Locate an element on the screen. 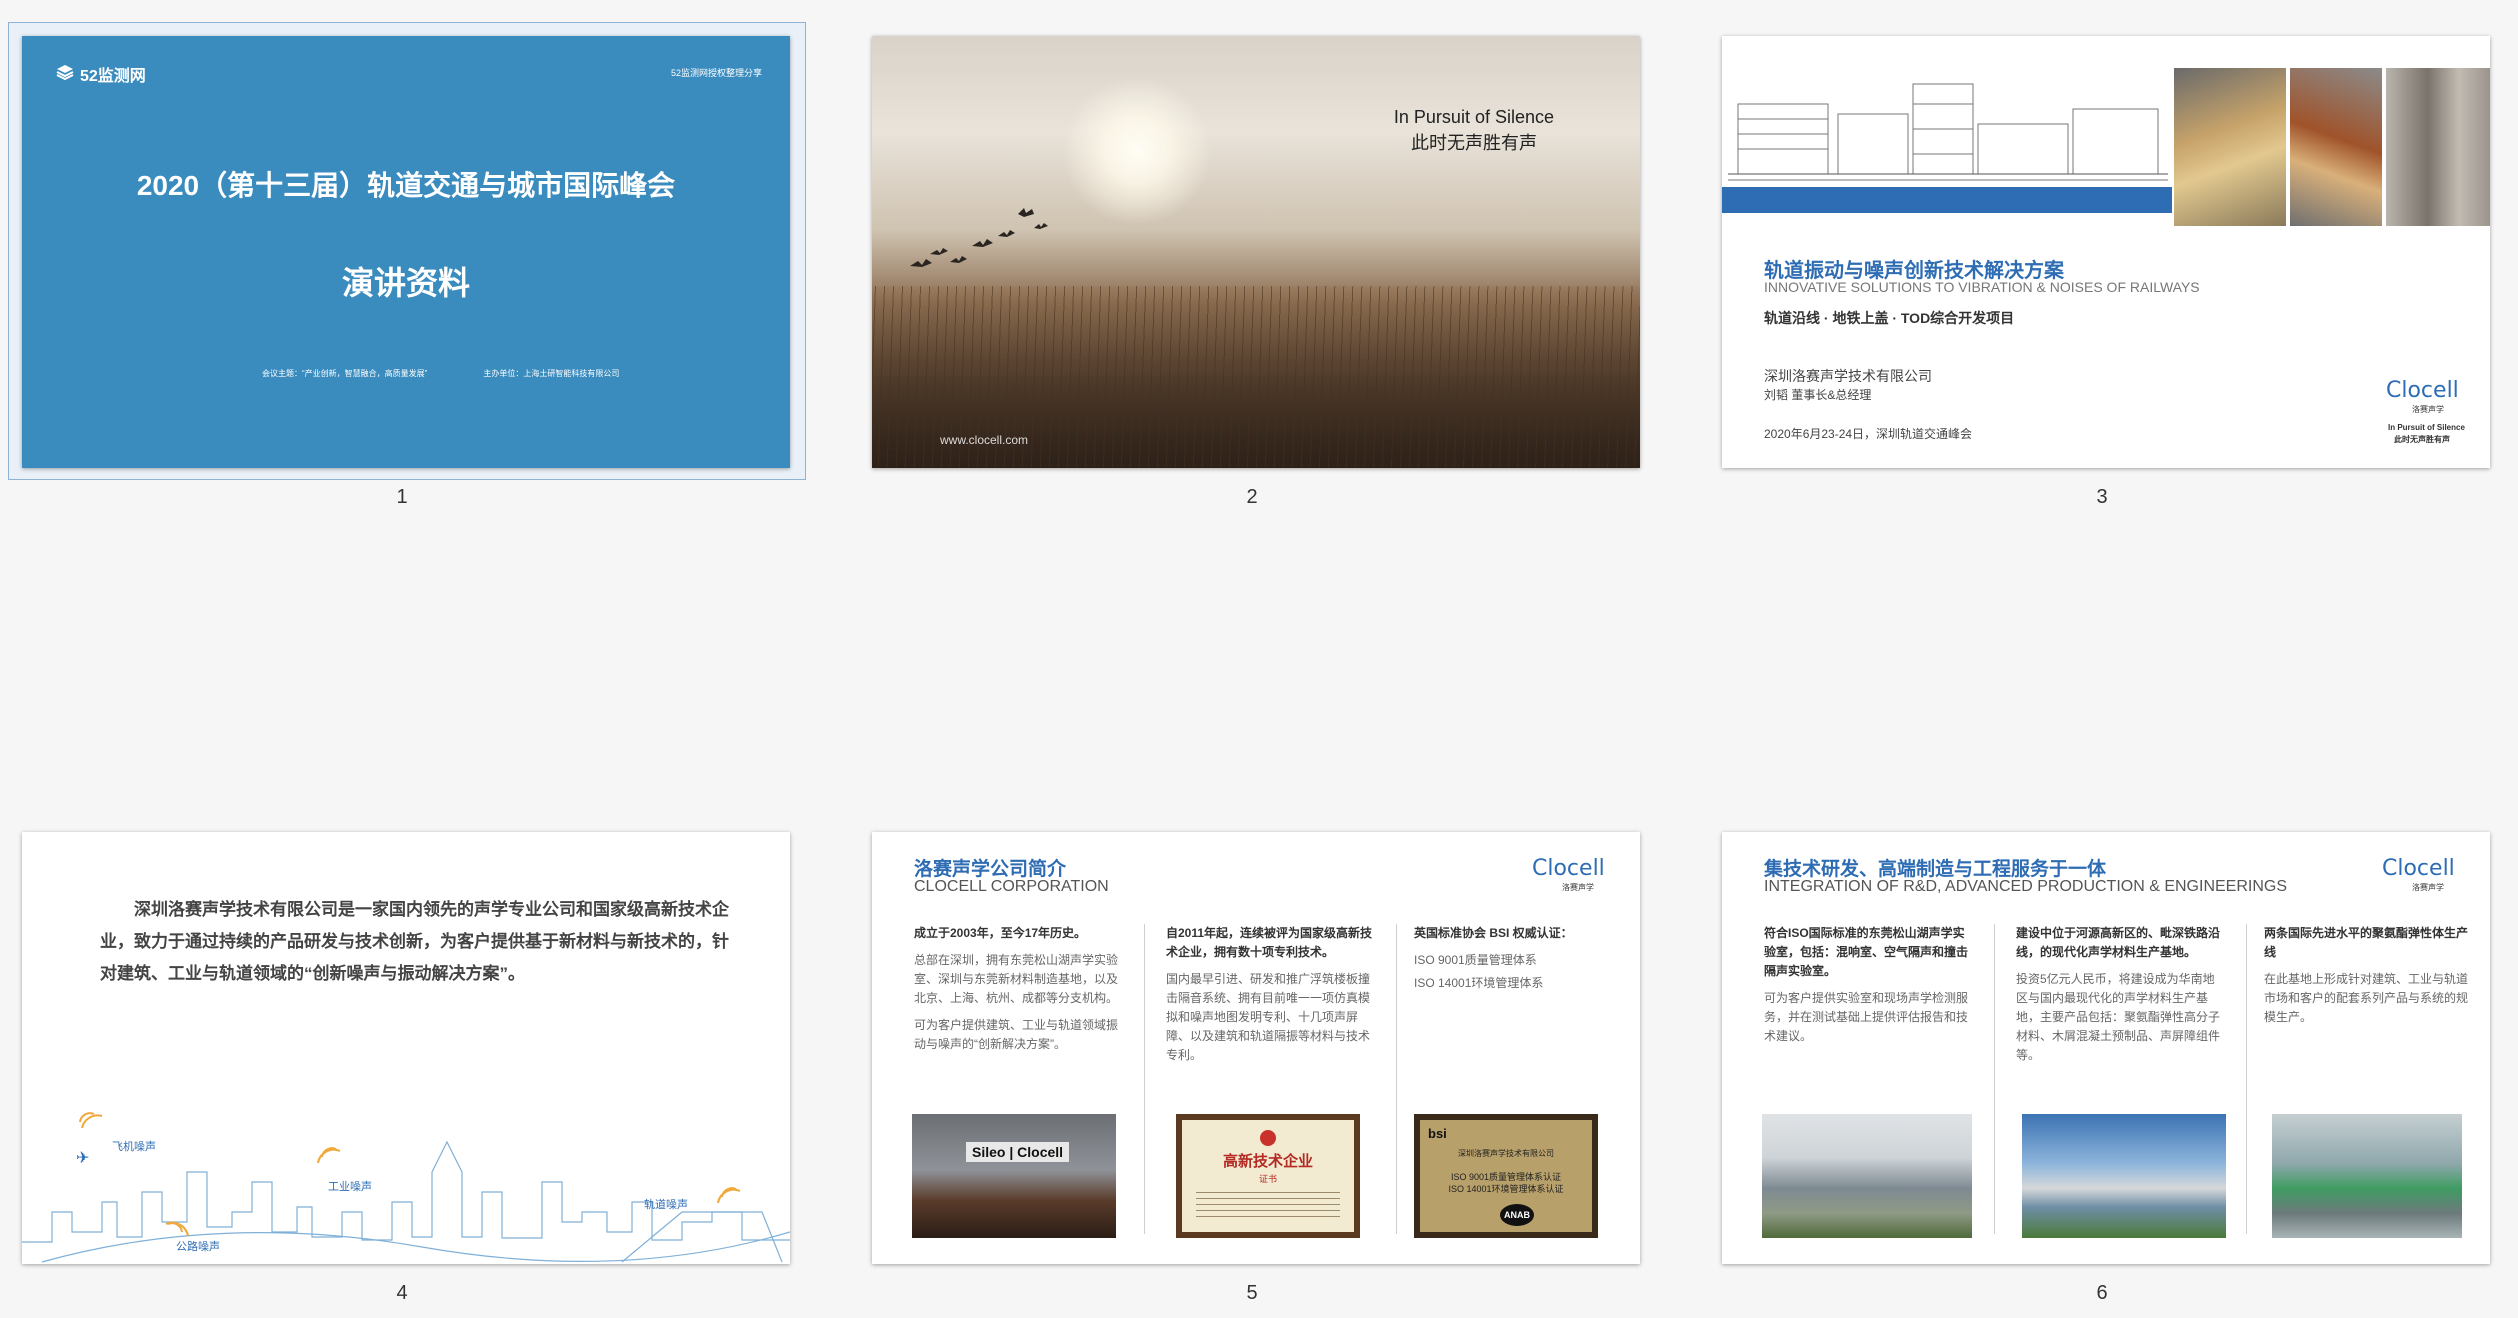  airplane-icon: ✈ is located at coordinates (83, 1158).